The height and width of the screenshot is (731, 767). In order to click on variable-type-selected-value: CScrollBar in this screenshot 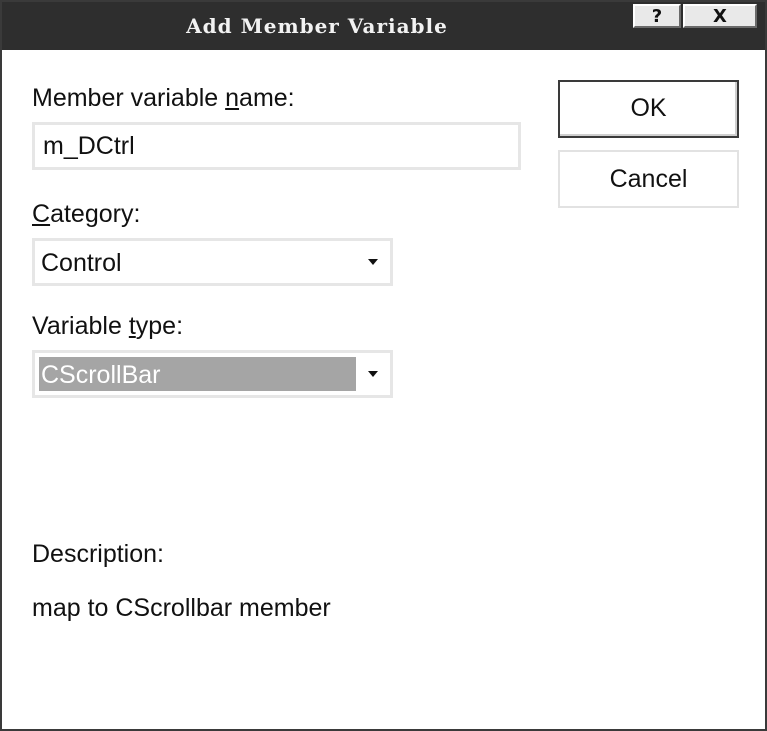, I will do `click(197, 374)`.